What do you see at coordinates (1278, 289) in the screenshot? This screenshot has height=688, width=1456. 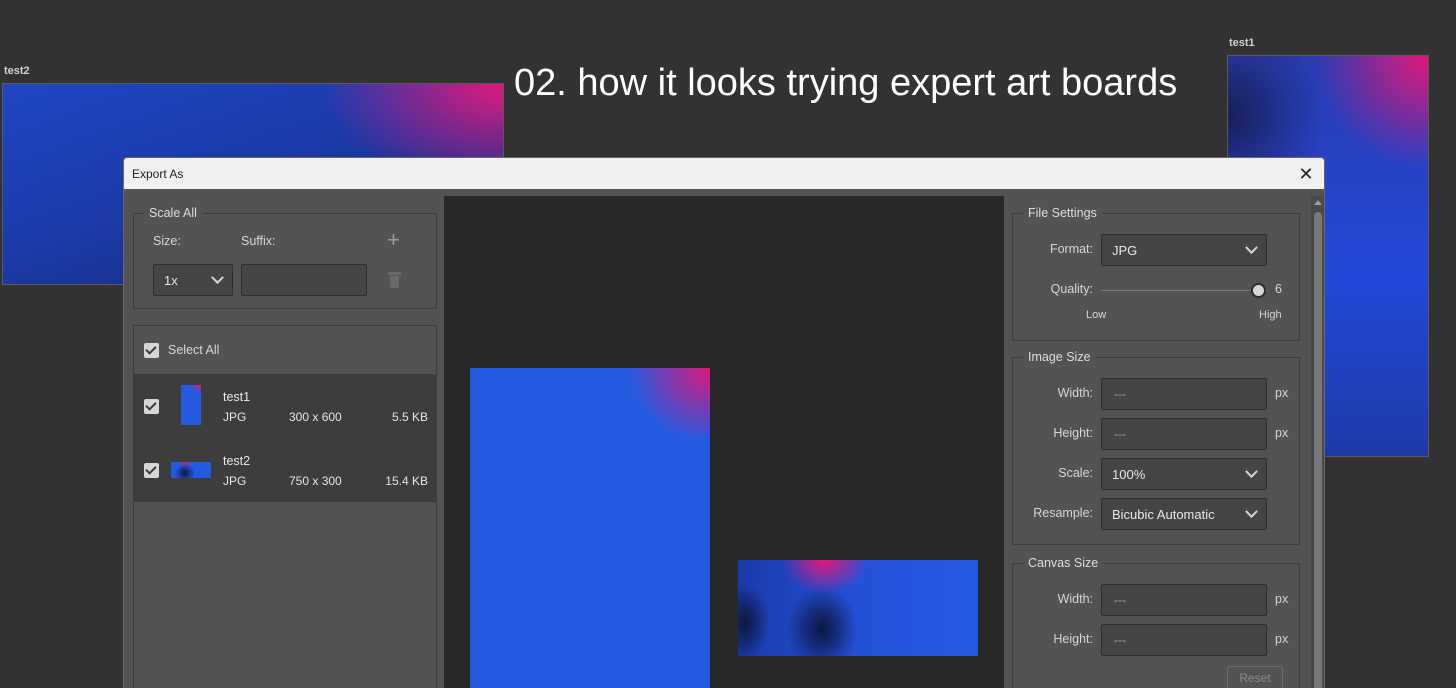 I see `quality-value: 6` at bounding box center [1278, 289].